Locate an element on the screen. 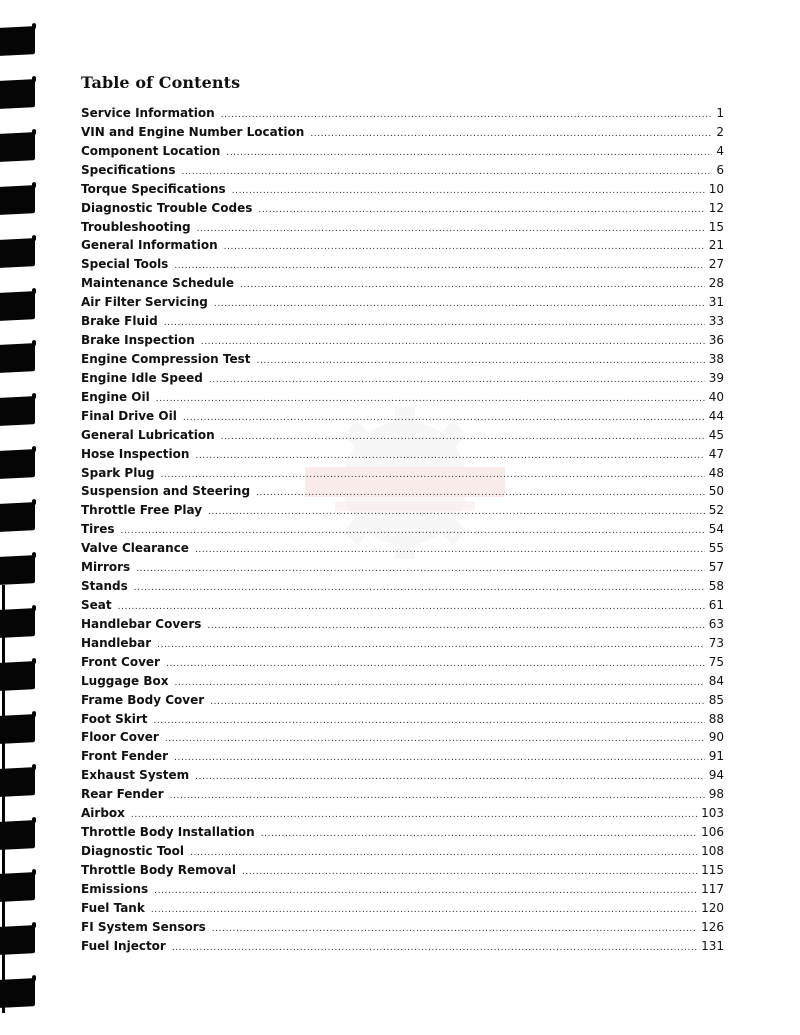 The height and width of the screenshot is (1035, 800). toc-entry-title: Fuel Injector is located at coordinates (123, 945).